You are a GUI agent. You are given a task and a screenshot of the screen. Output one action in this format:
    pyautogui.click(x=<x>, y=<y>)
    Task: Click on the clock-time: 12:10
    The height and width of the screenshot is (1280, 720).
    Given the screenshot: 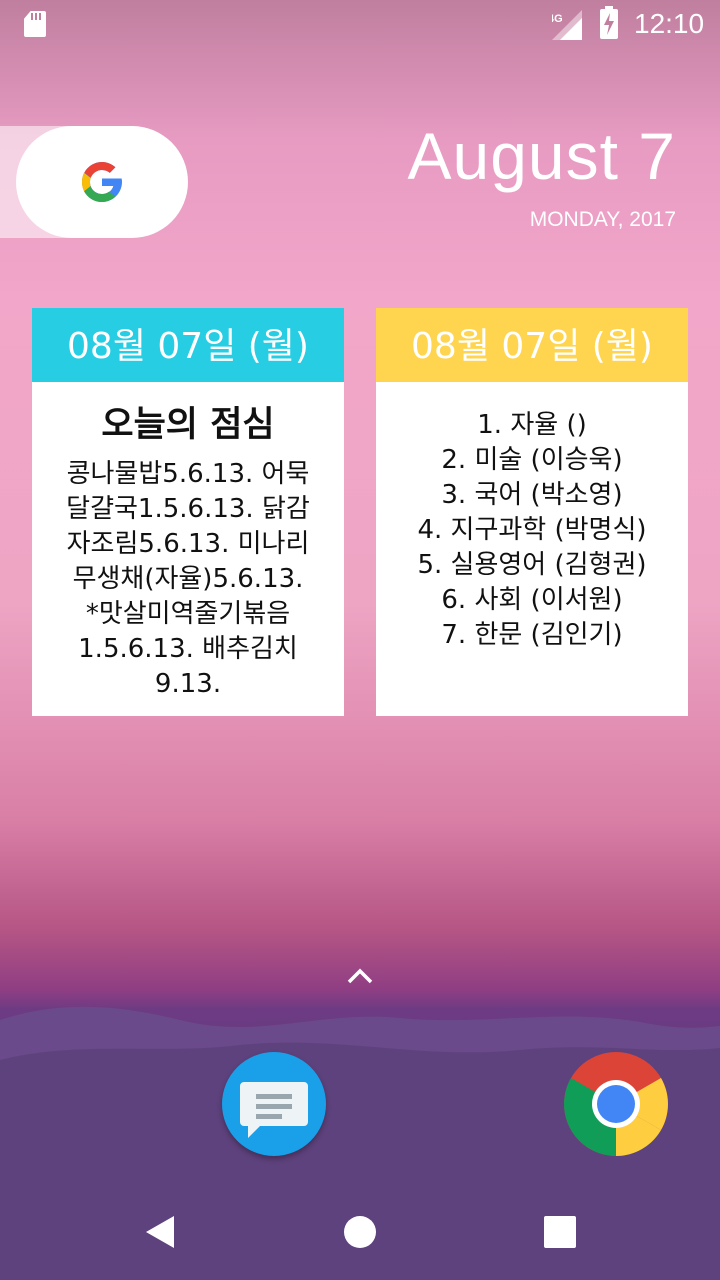 What is the action you would take?
    pyautogui.click(x=669, y=23)
    